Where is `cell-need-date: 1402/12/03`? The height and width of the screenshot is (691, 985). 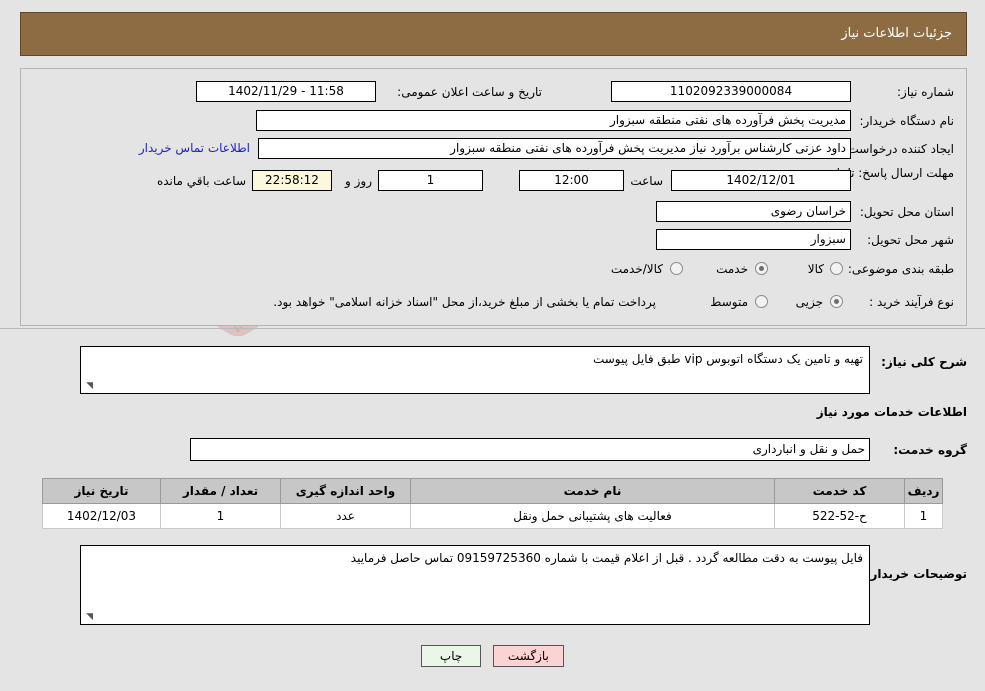
cell-need-date: 1402/12/03 is located at coordinates (101, 516).